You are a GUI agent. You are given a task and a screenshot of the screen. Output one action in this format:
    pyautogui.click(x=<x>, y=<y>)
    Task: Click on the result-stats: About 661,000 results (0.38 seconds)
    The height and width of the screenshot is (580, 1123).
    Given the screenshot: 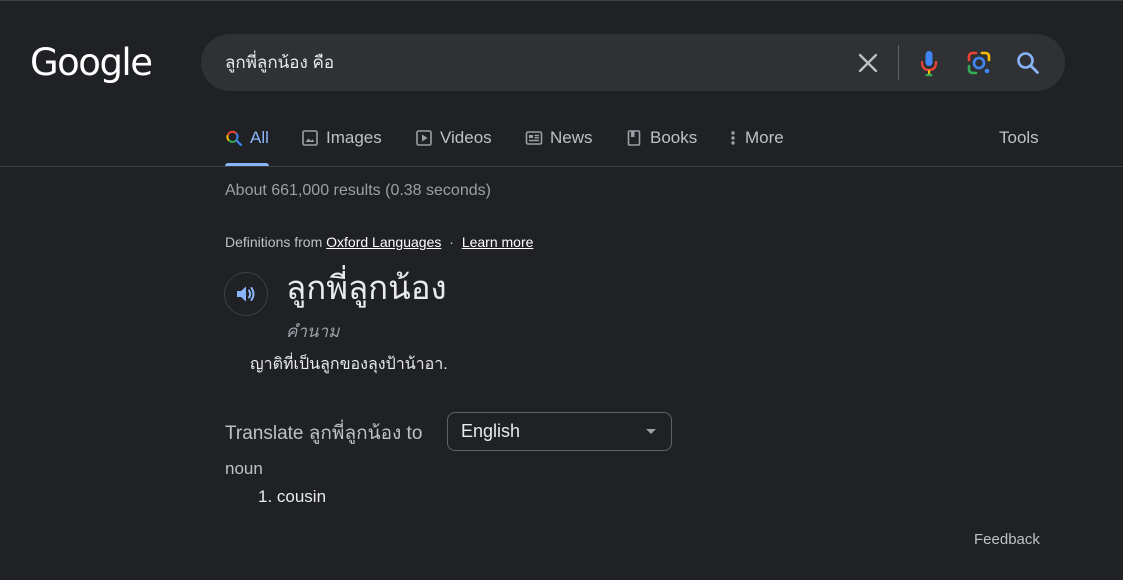 What is the action you would take?
    pyautogui.click(x=358, y=190)
    